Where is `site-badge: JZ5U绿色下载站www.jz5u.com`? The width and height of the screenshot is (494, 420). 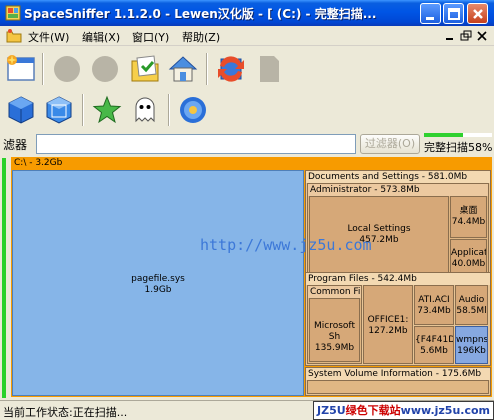 site-badge: JZ5U绿色下载站www.jz5u.com is located at coordinates (403, 410).